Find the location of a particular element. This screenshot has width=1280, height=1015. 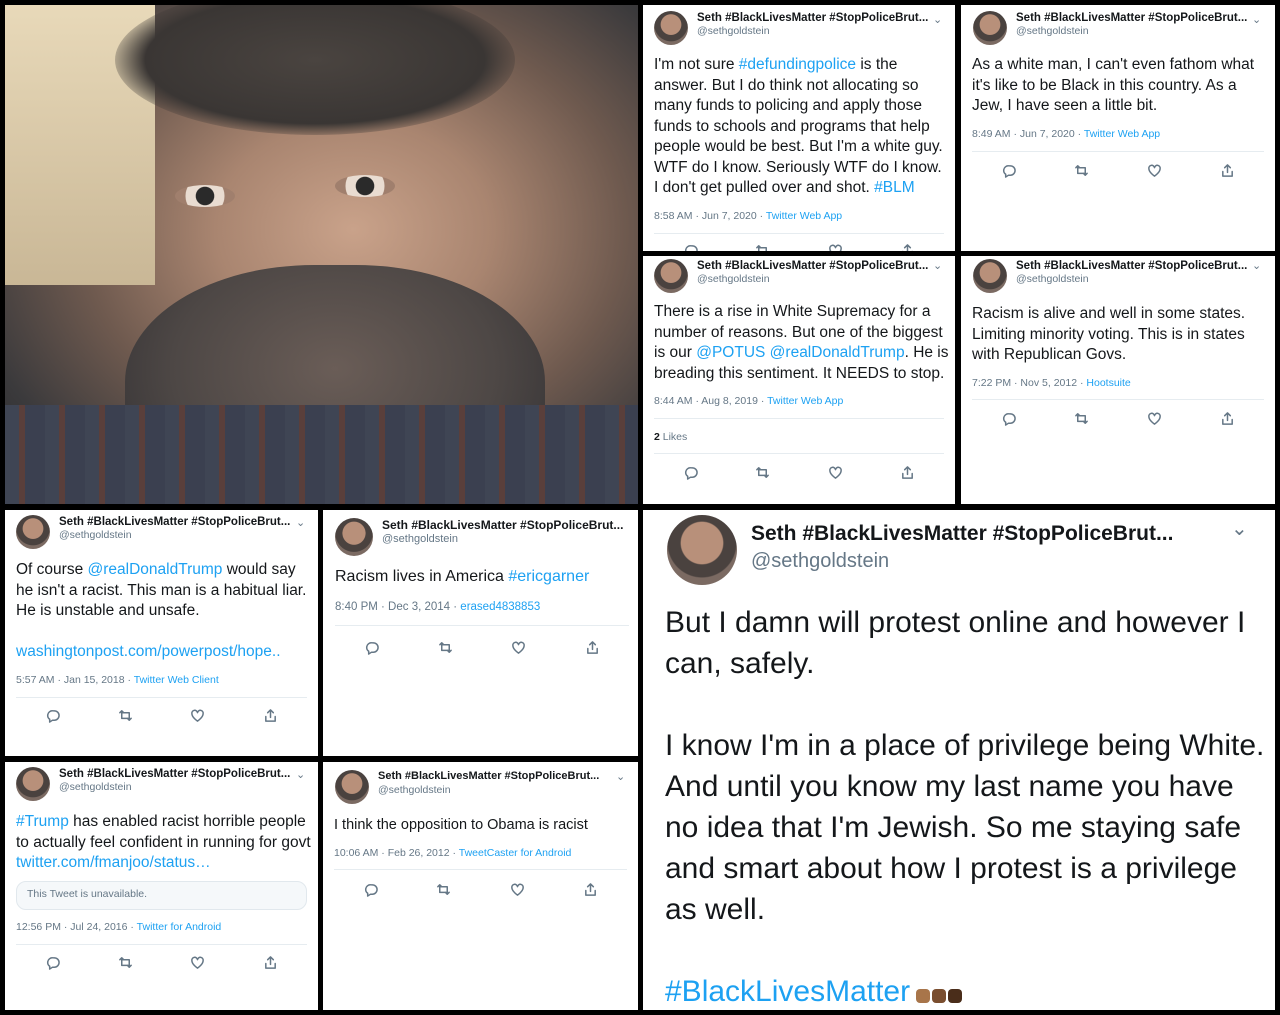

tweet-source: Twitter Web Client is located at coordinates (176, 680).